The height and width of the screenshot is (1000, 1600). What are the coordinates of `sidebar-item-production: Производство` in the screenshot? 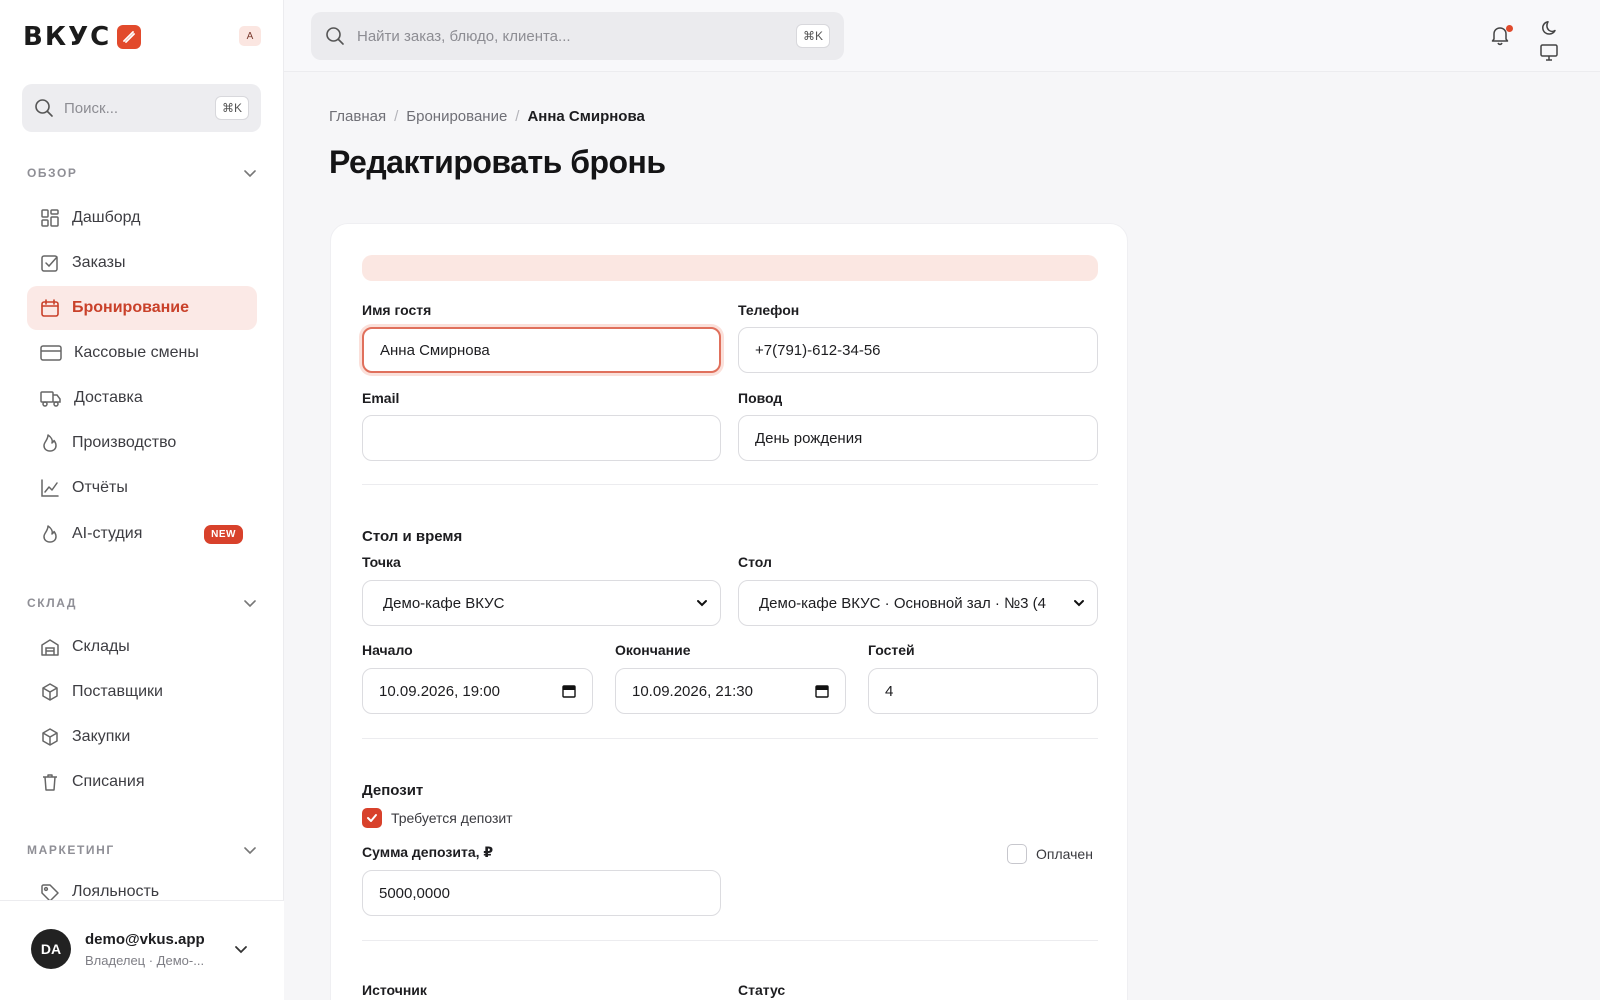 It's located at (142, 443).